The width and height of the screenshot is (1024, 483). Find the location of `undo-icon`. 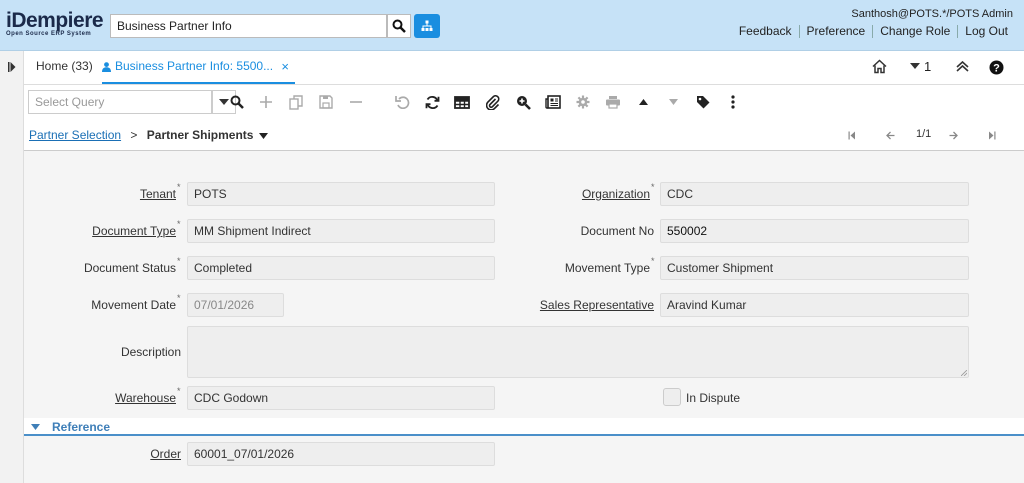

undo-icon is located at coordinates (401, 102).